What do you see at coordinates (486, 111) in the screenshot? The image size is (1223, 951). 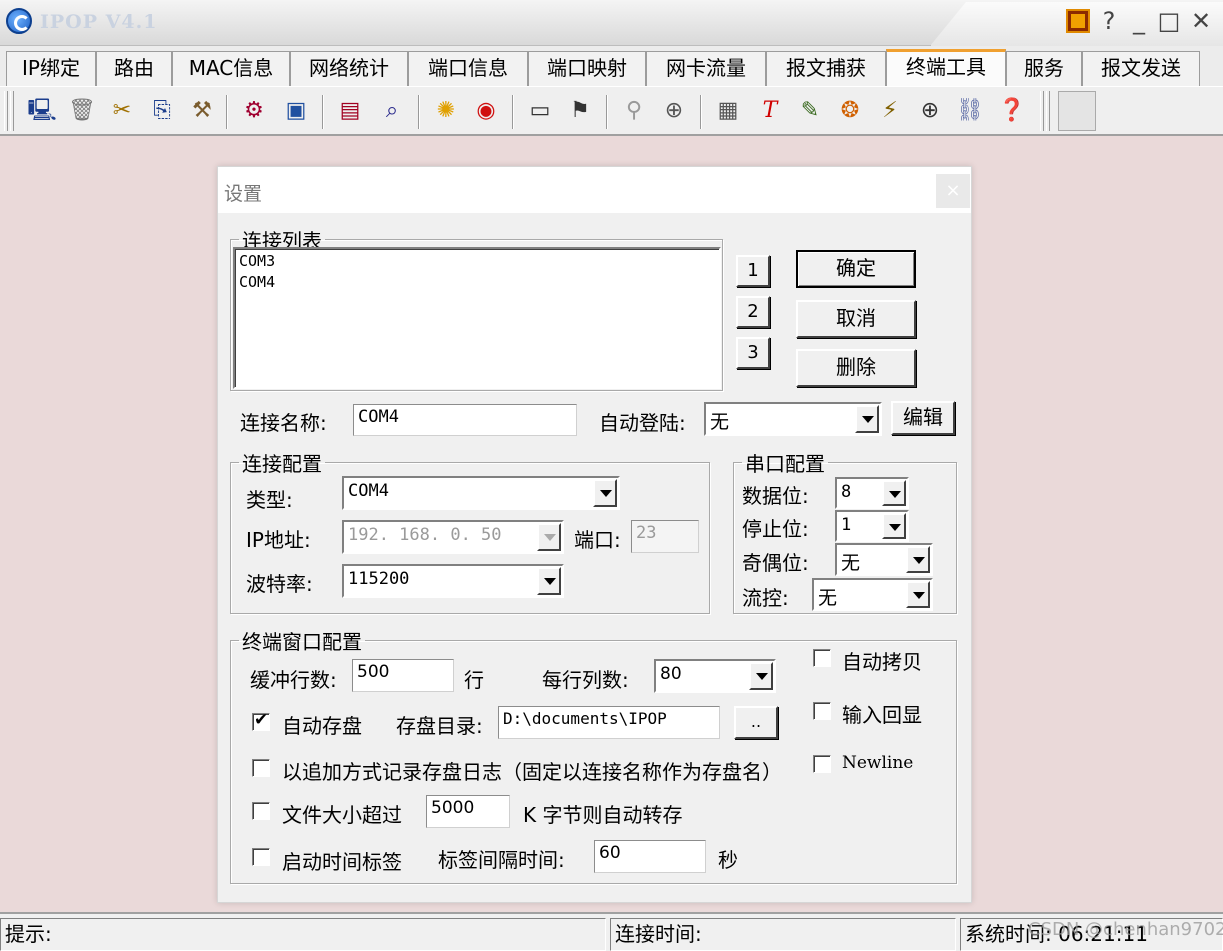 I see `record-icon: ◉` at bounding box center [486, 111].